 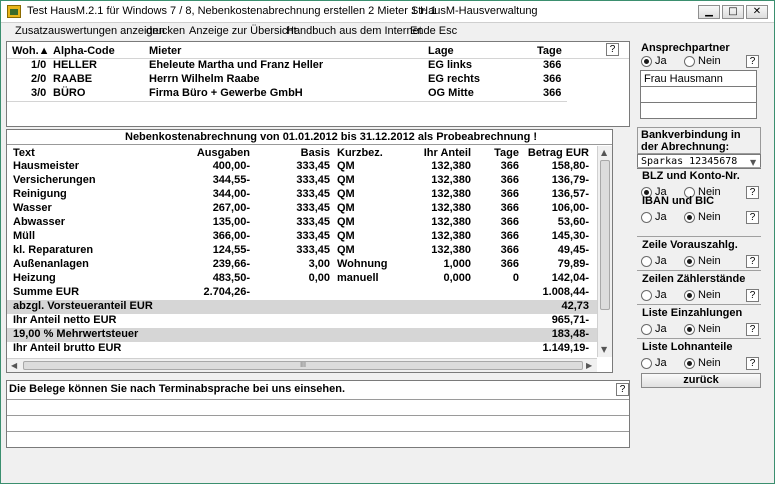 I want to click on summary-betrag: 965,71-, so click(x=570, y=320).